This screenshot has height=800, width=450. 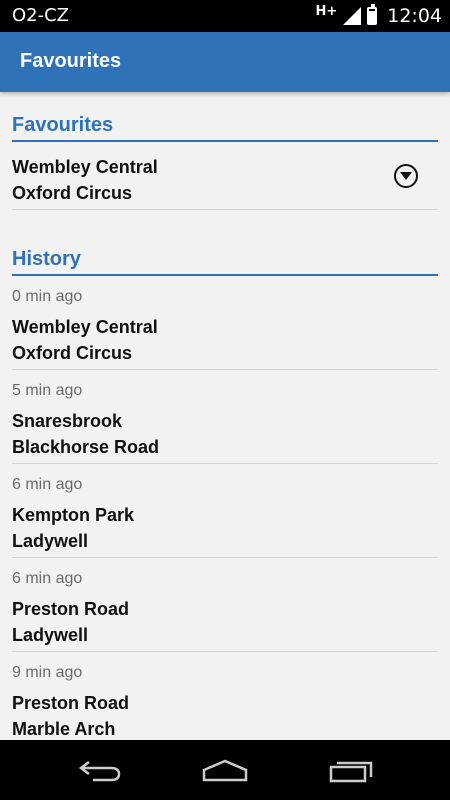 I want to click on history-to-station: Oxford Circus, so click(x=72, y=353).